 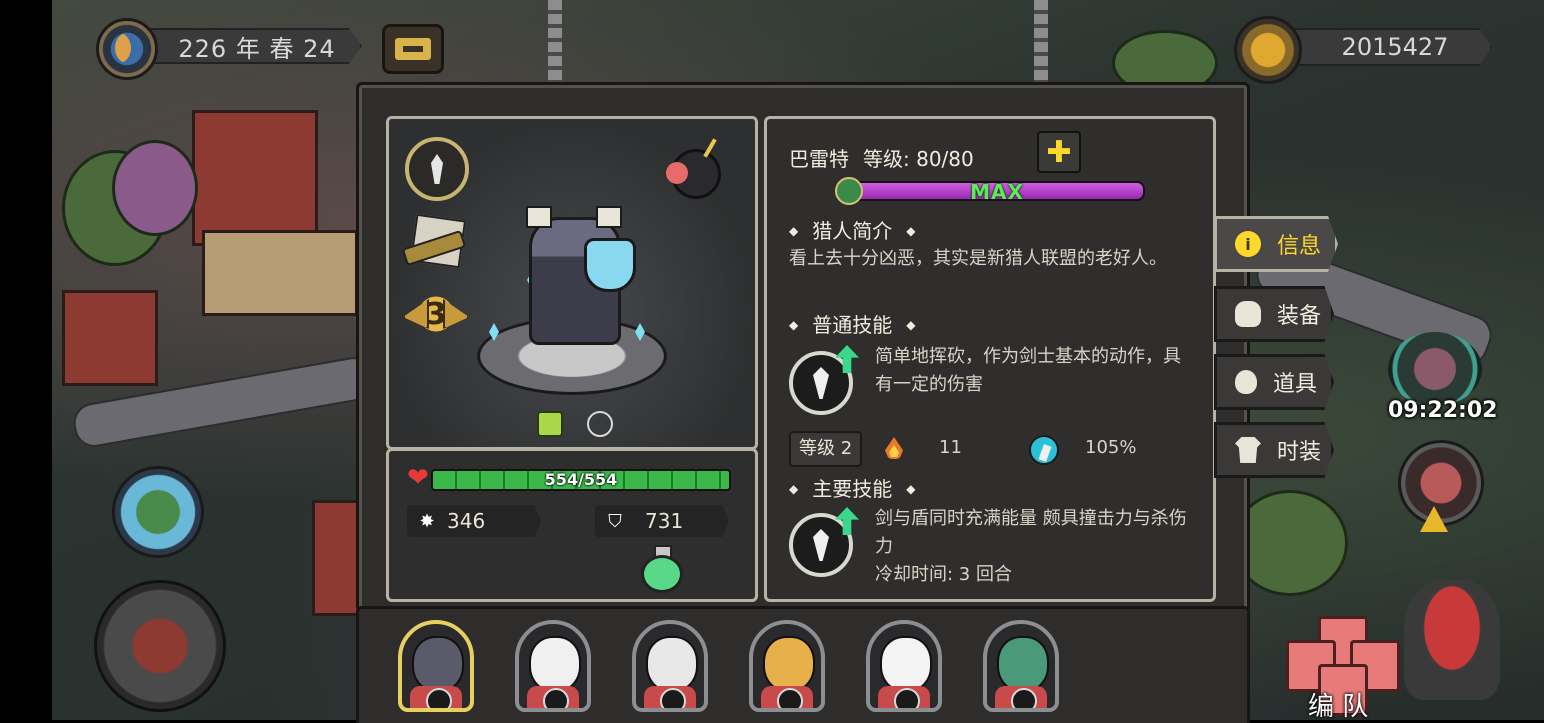 What do you see at coordinates (852, 323) in the screenshot?
I see `normal-skill-title: 普通技能` at bounding box center [852, 323].